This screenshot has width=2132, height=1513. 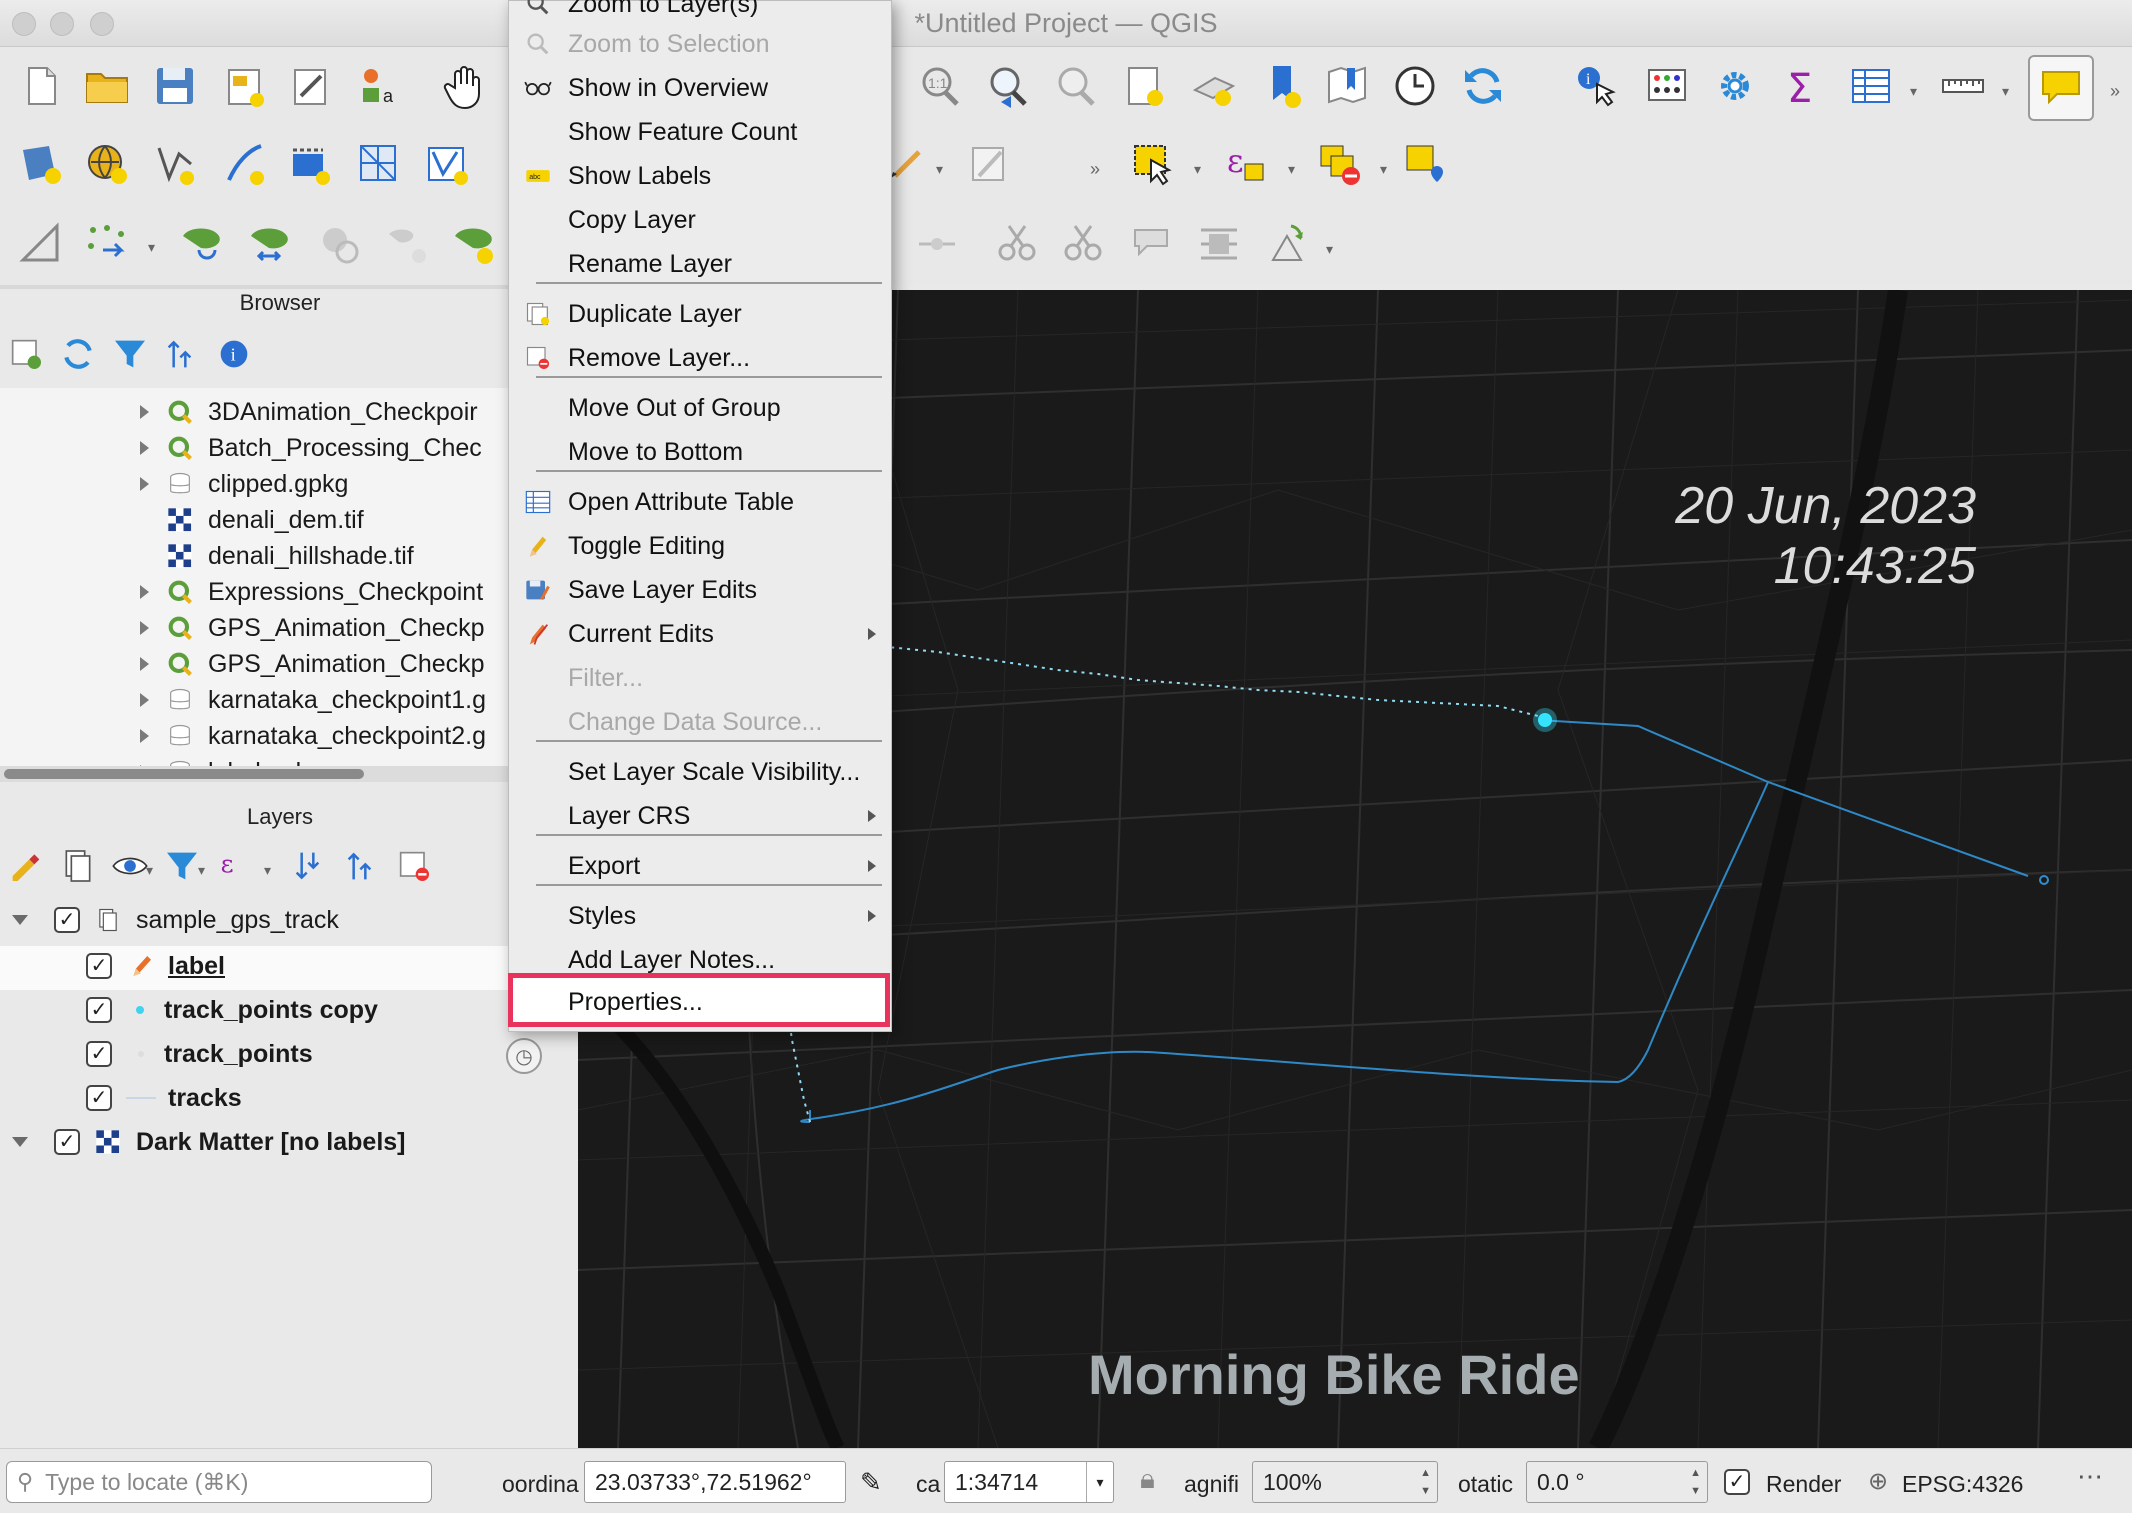 I want to click on menu-item-copy-layer: Copy Layer, so click(x=699, y=220).